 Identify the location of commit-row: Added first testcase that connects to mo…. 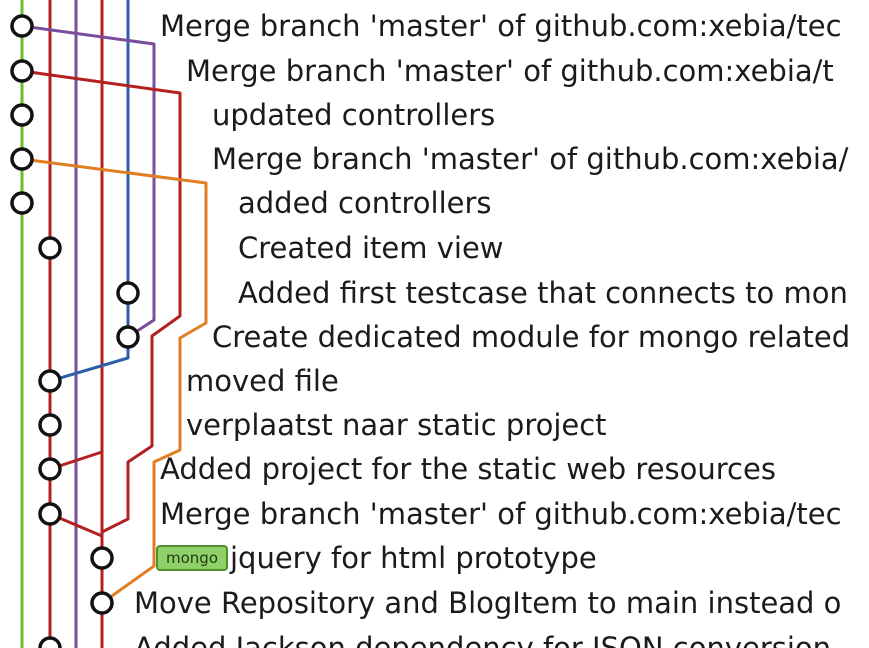
(543, 293).